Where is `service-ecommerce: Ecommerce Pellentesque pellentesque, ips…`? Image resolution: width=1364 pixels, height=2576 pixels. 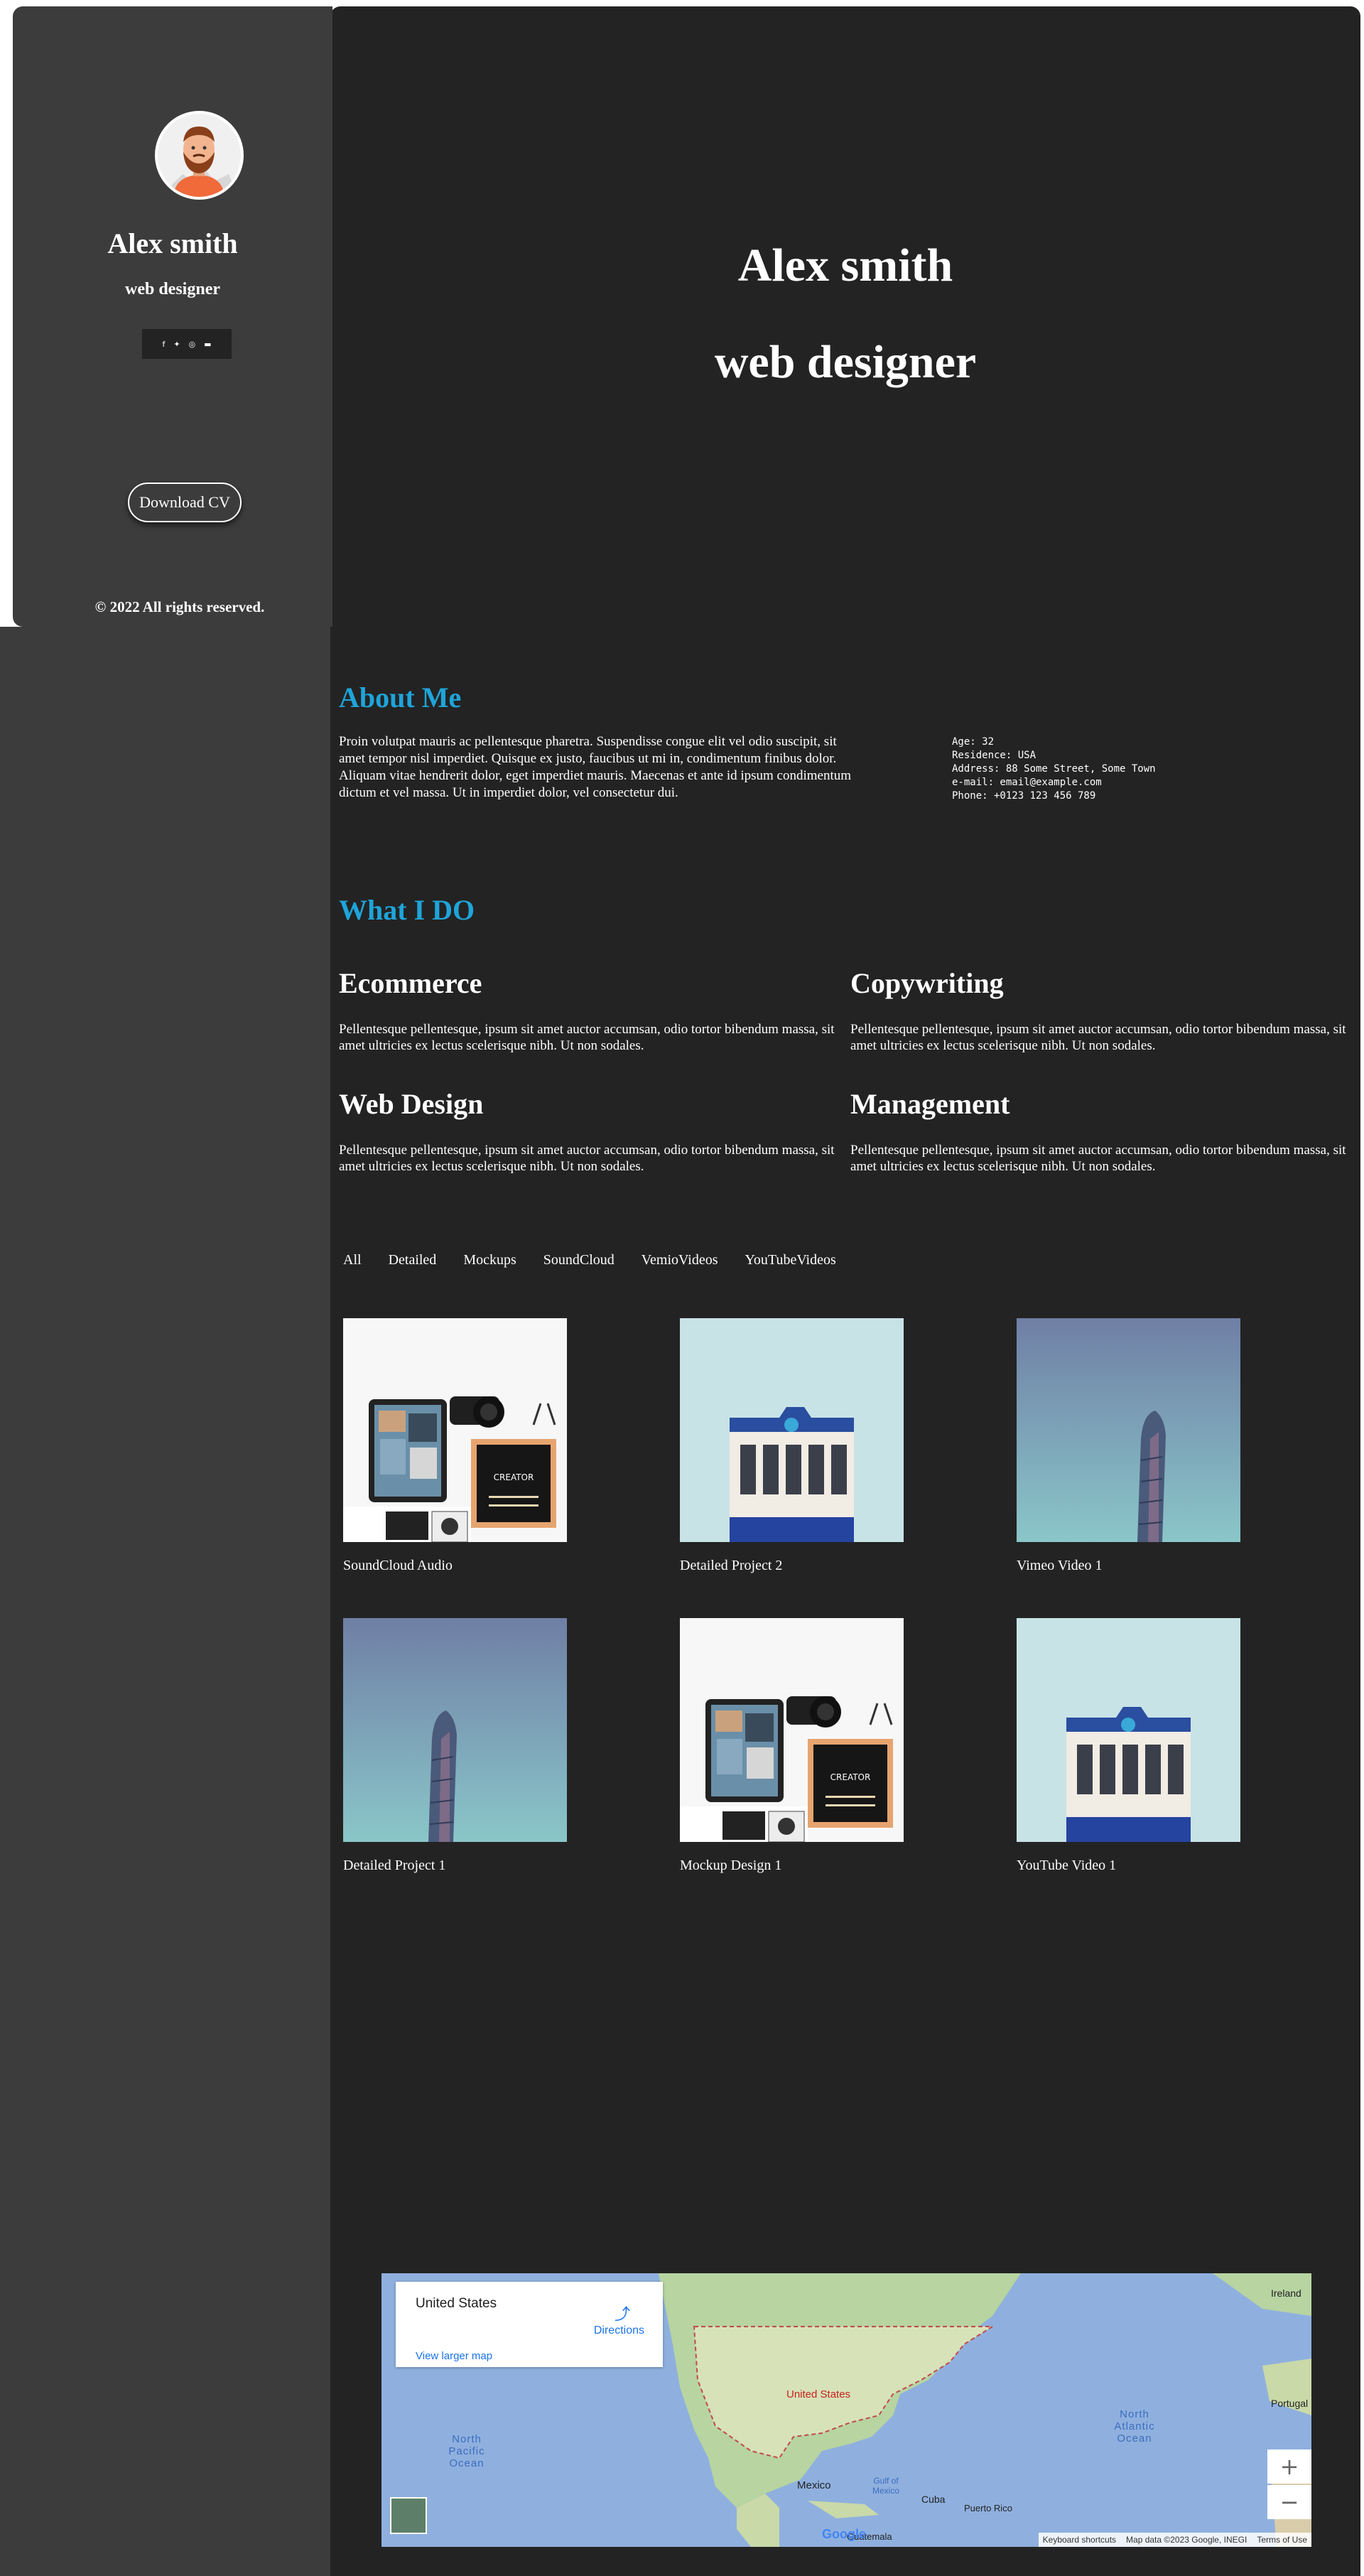
service-ecommerce: Ecommerce Pellentesque pellentesque, ips… is located at coordinates (594, 1010).